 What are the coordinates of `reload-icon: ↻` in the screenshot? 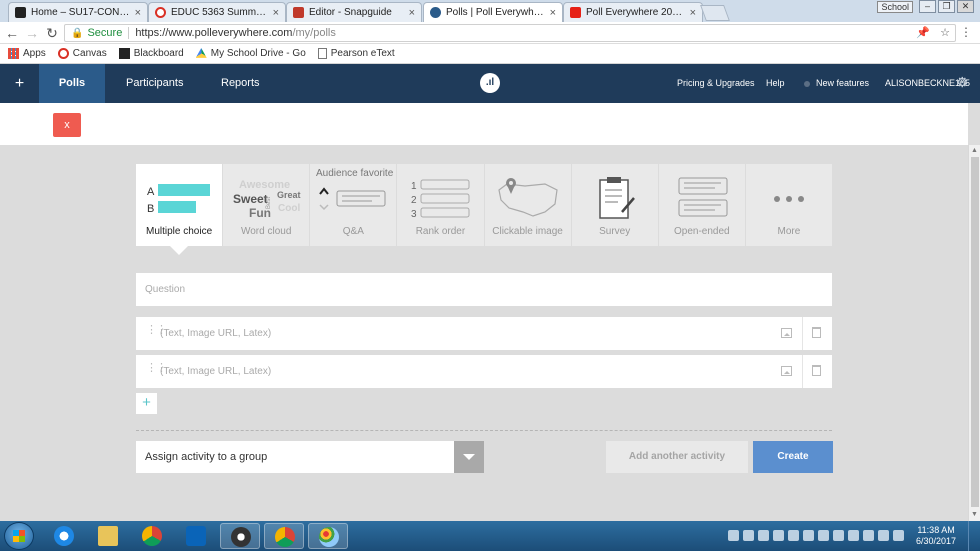 It's located at (52, 33).